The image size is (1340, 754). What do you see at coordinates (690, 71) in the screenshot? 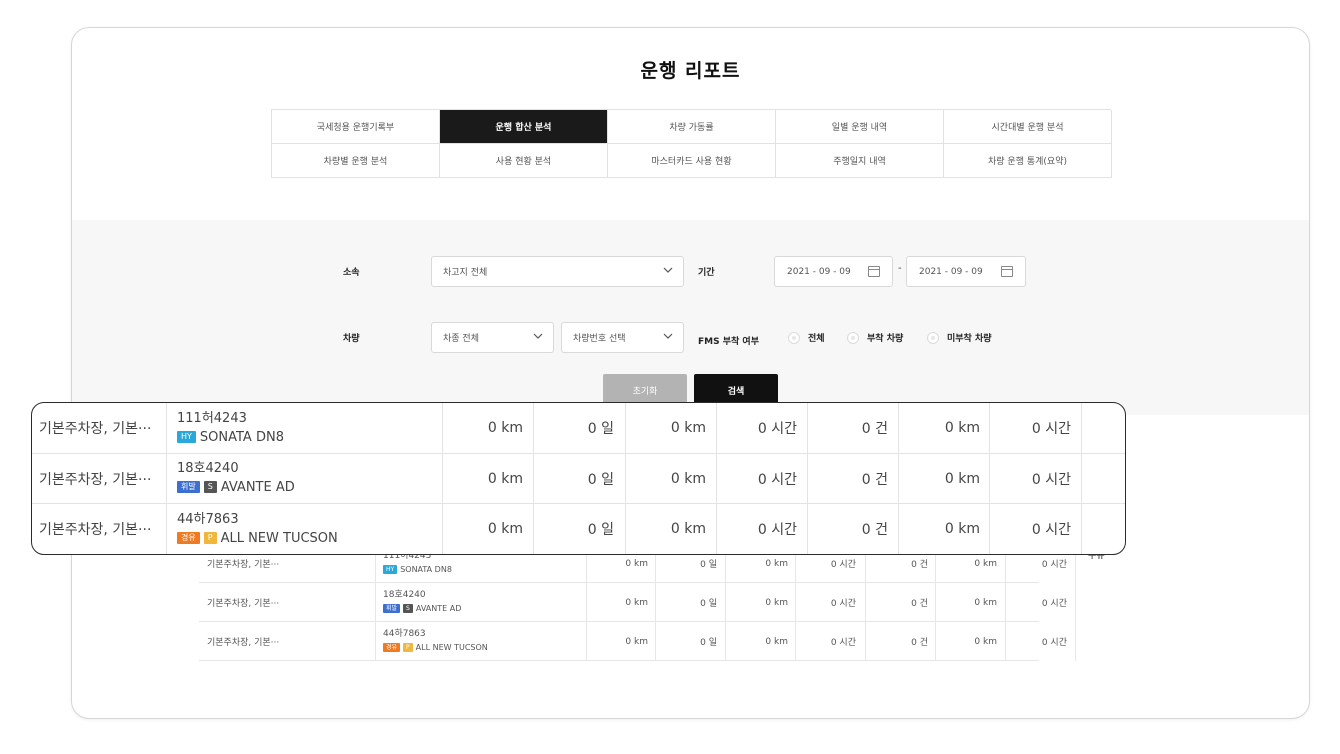
I see `page-title: 운행 리포트` at bounding box center [690, 71].